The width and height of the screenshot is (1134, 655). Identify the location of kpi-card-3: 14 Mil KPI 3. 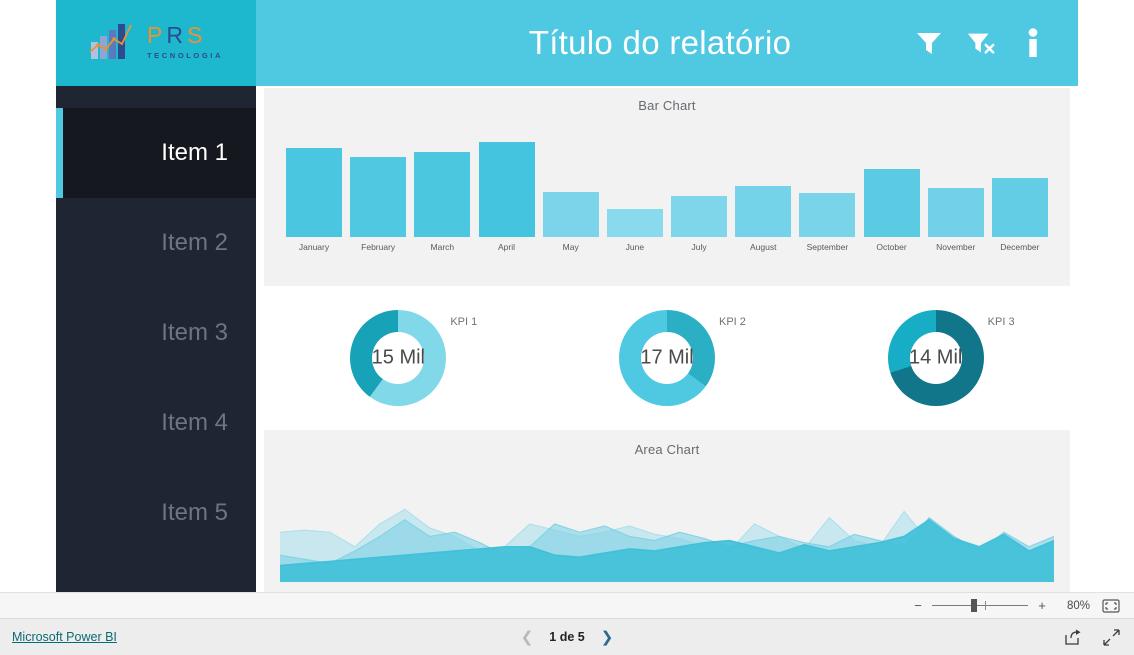
(935, 358).